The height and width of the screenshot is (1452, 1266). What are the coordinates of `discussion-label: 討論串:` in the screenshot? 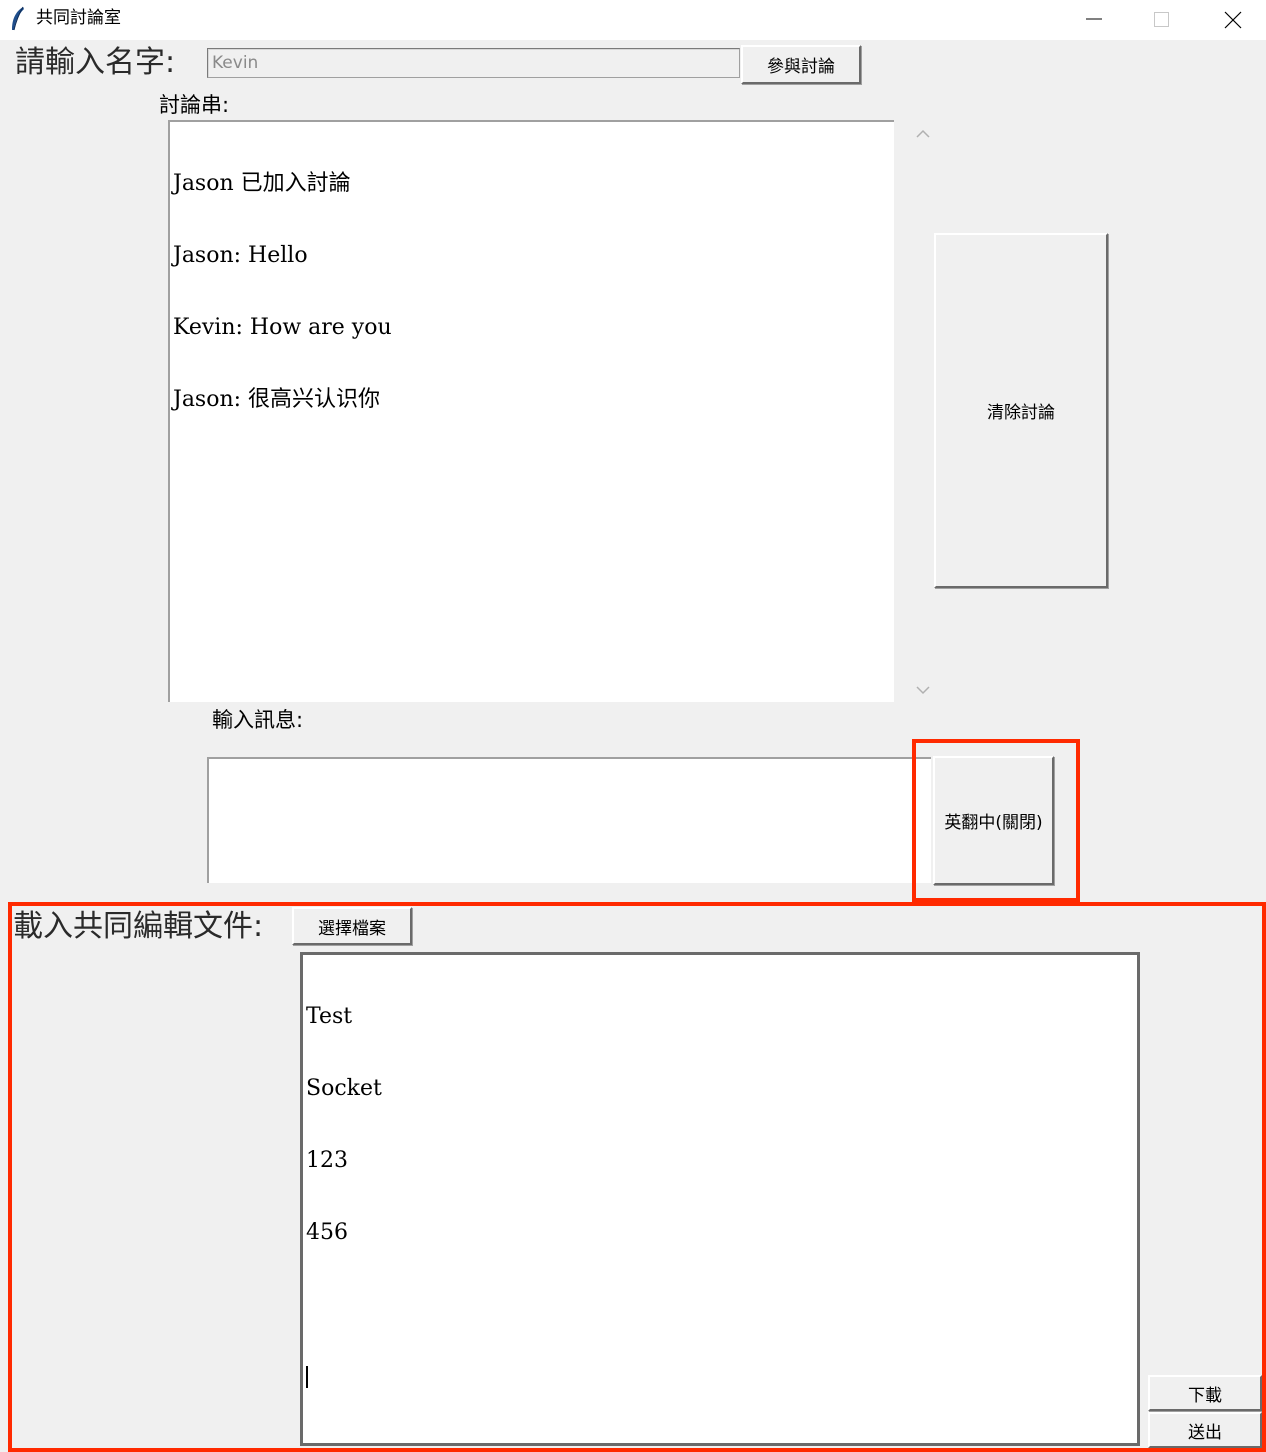 It's located at (194, 105).